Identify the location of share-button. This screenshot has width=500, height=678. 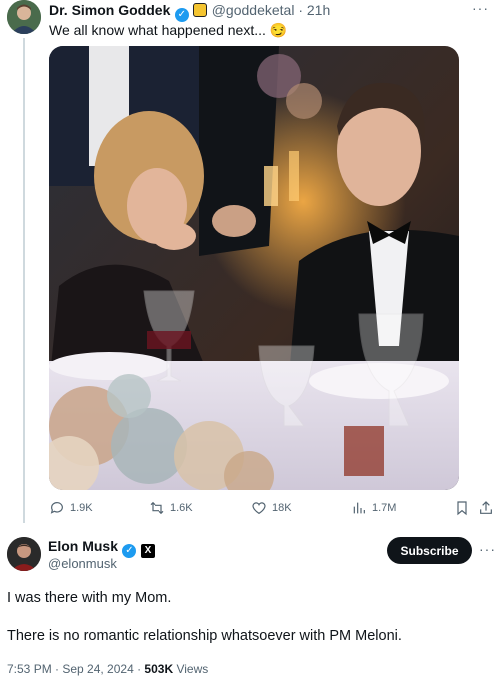
(486, 508).